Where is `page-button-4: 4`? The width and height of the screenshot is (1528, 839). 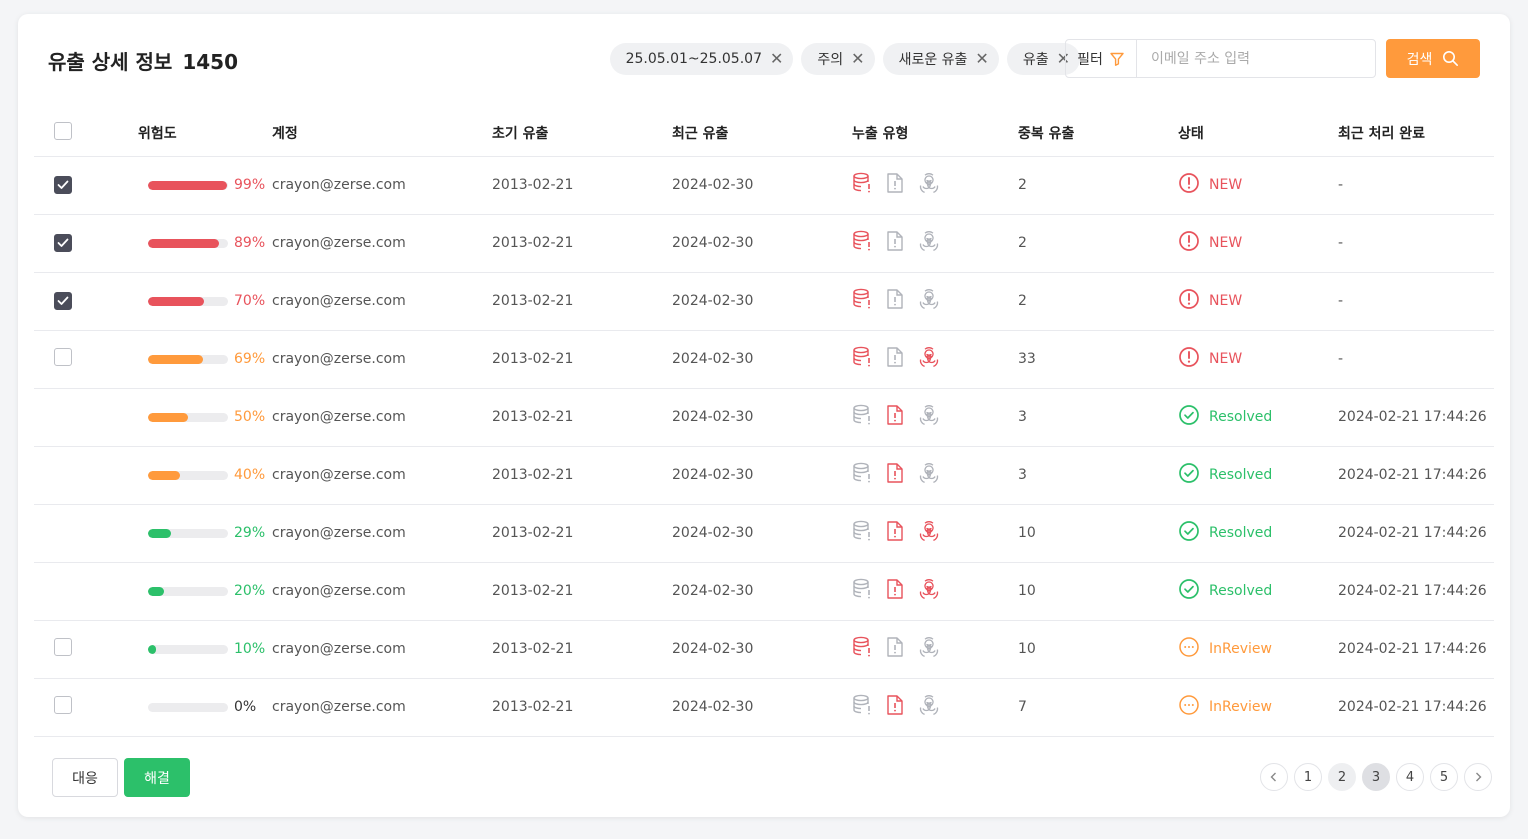 page-button-4: 4 is located at coordinates (1410, 777).